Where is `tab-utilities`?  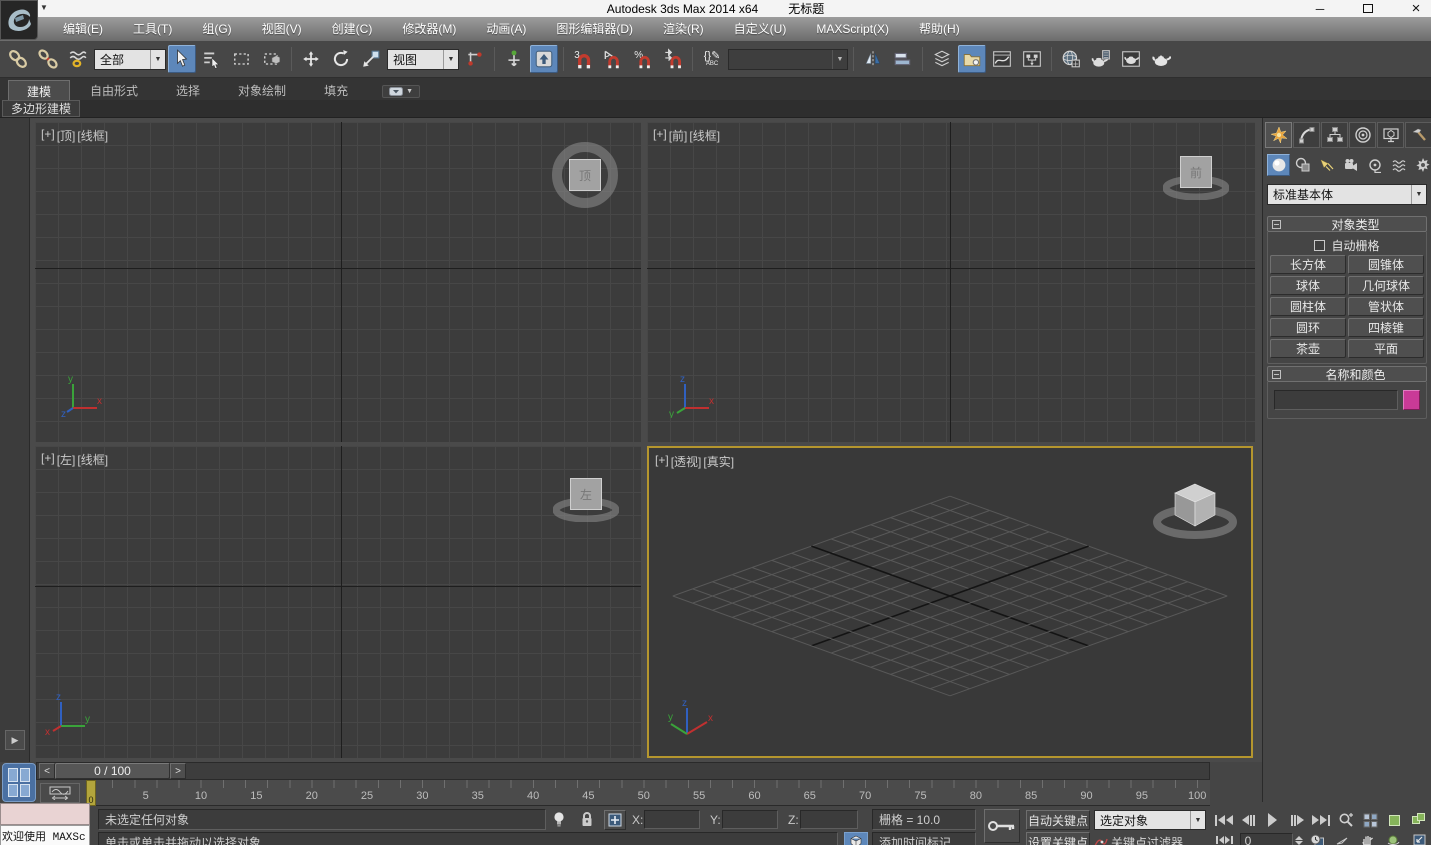 tab-utilities is located at coordinates (1418, 135).